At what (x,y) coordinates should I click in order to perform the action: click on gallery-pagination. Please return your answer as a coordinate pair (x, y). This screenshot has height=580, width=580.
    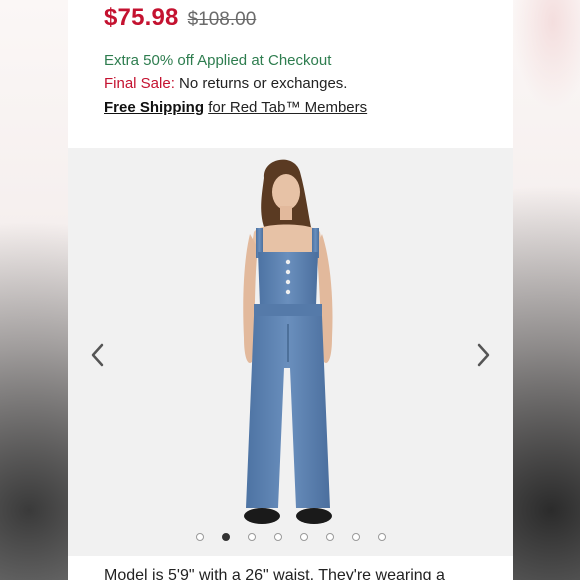
    Looking at the image, I should click on (290, 537).